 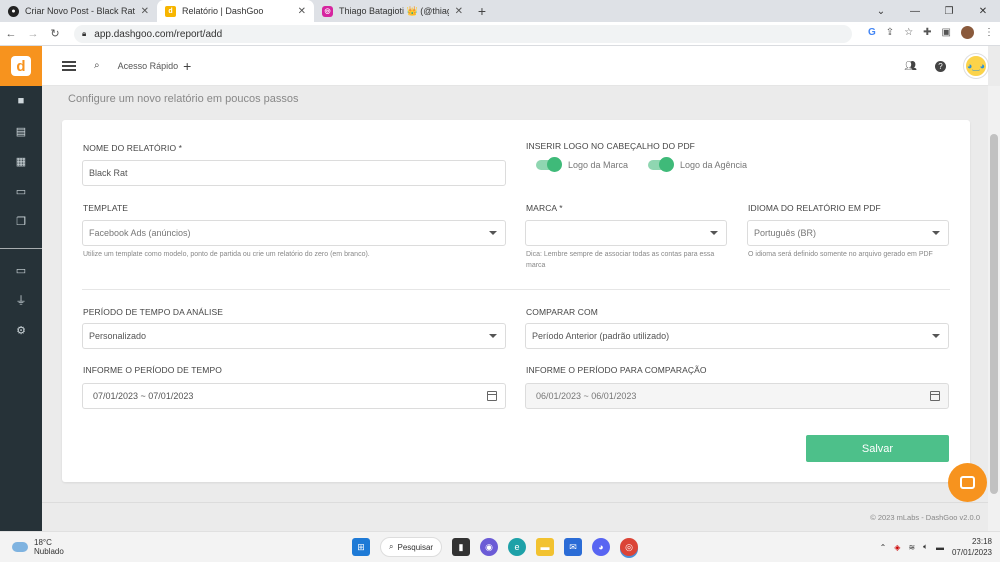 What do you see at coordinates (601, 547) in the screenshot?
I see `discord-icon: ◕` at bounding box center [601, 547].